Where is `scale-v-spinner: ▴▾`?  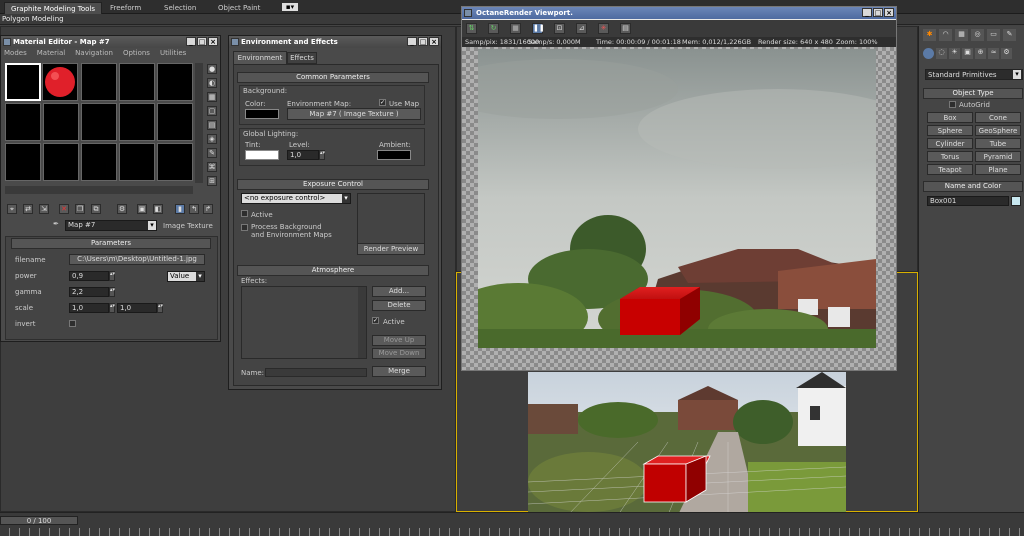 scale-v-spinner: ▴▾ is located at coordinates (160, 308).